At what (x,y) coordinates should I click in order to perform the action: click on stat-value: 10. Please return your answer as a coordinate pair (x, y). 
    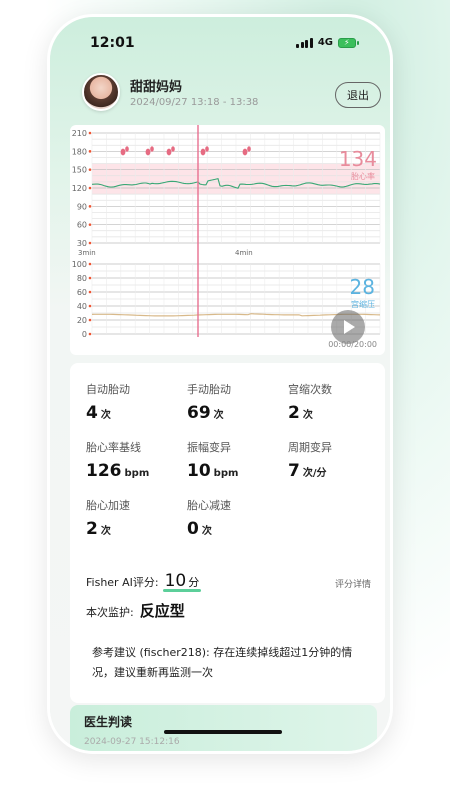
    Looking at the image, I should click on (199, 471).